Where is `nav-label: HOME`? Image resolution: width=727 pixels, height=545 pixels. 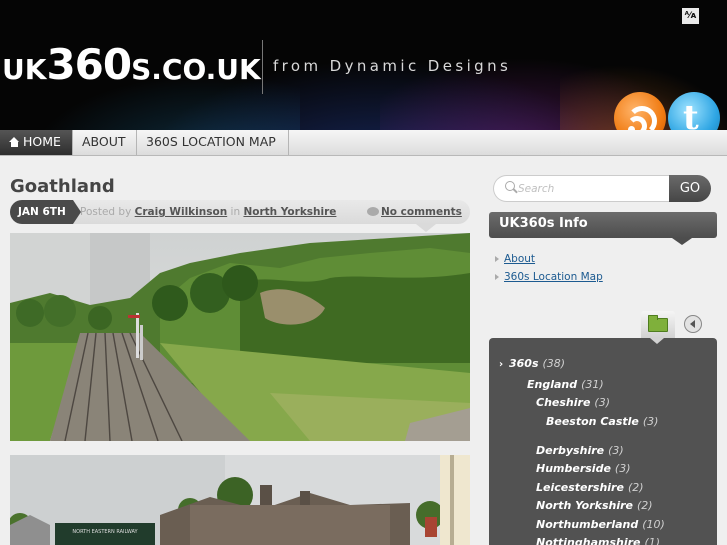 nav-label: HOME is located at coordinates (42, 141).